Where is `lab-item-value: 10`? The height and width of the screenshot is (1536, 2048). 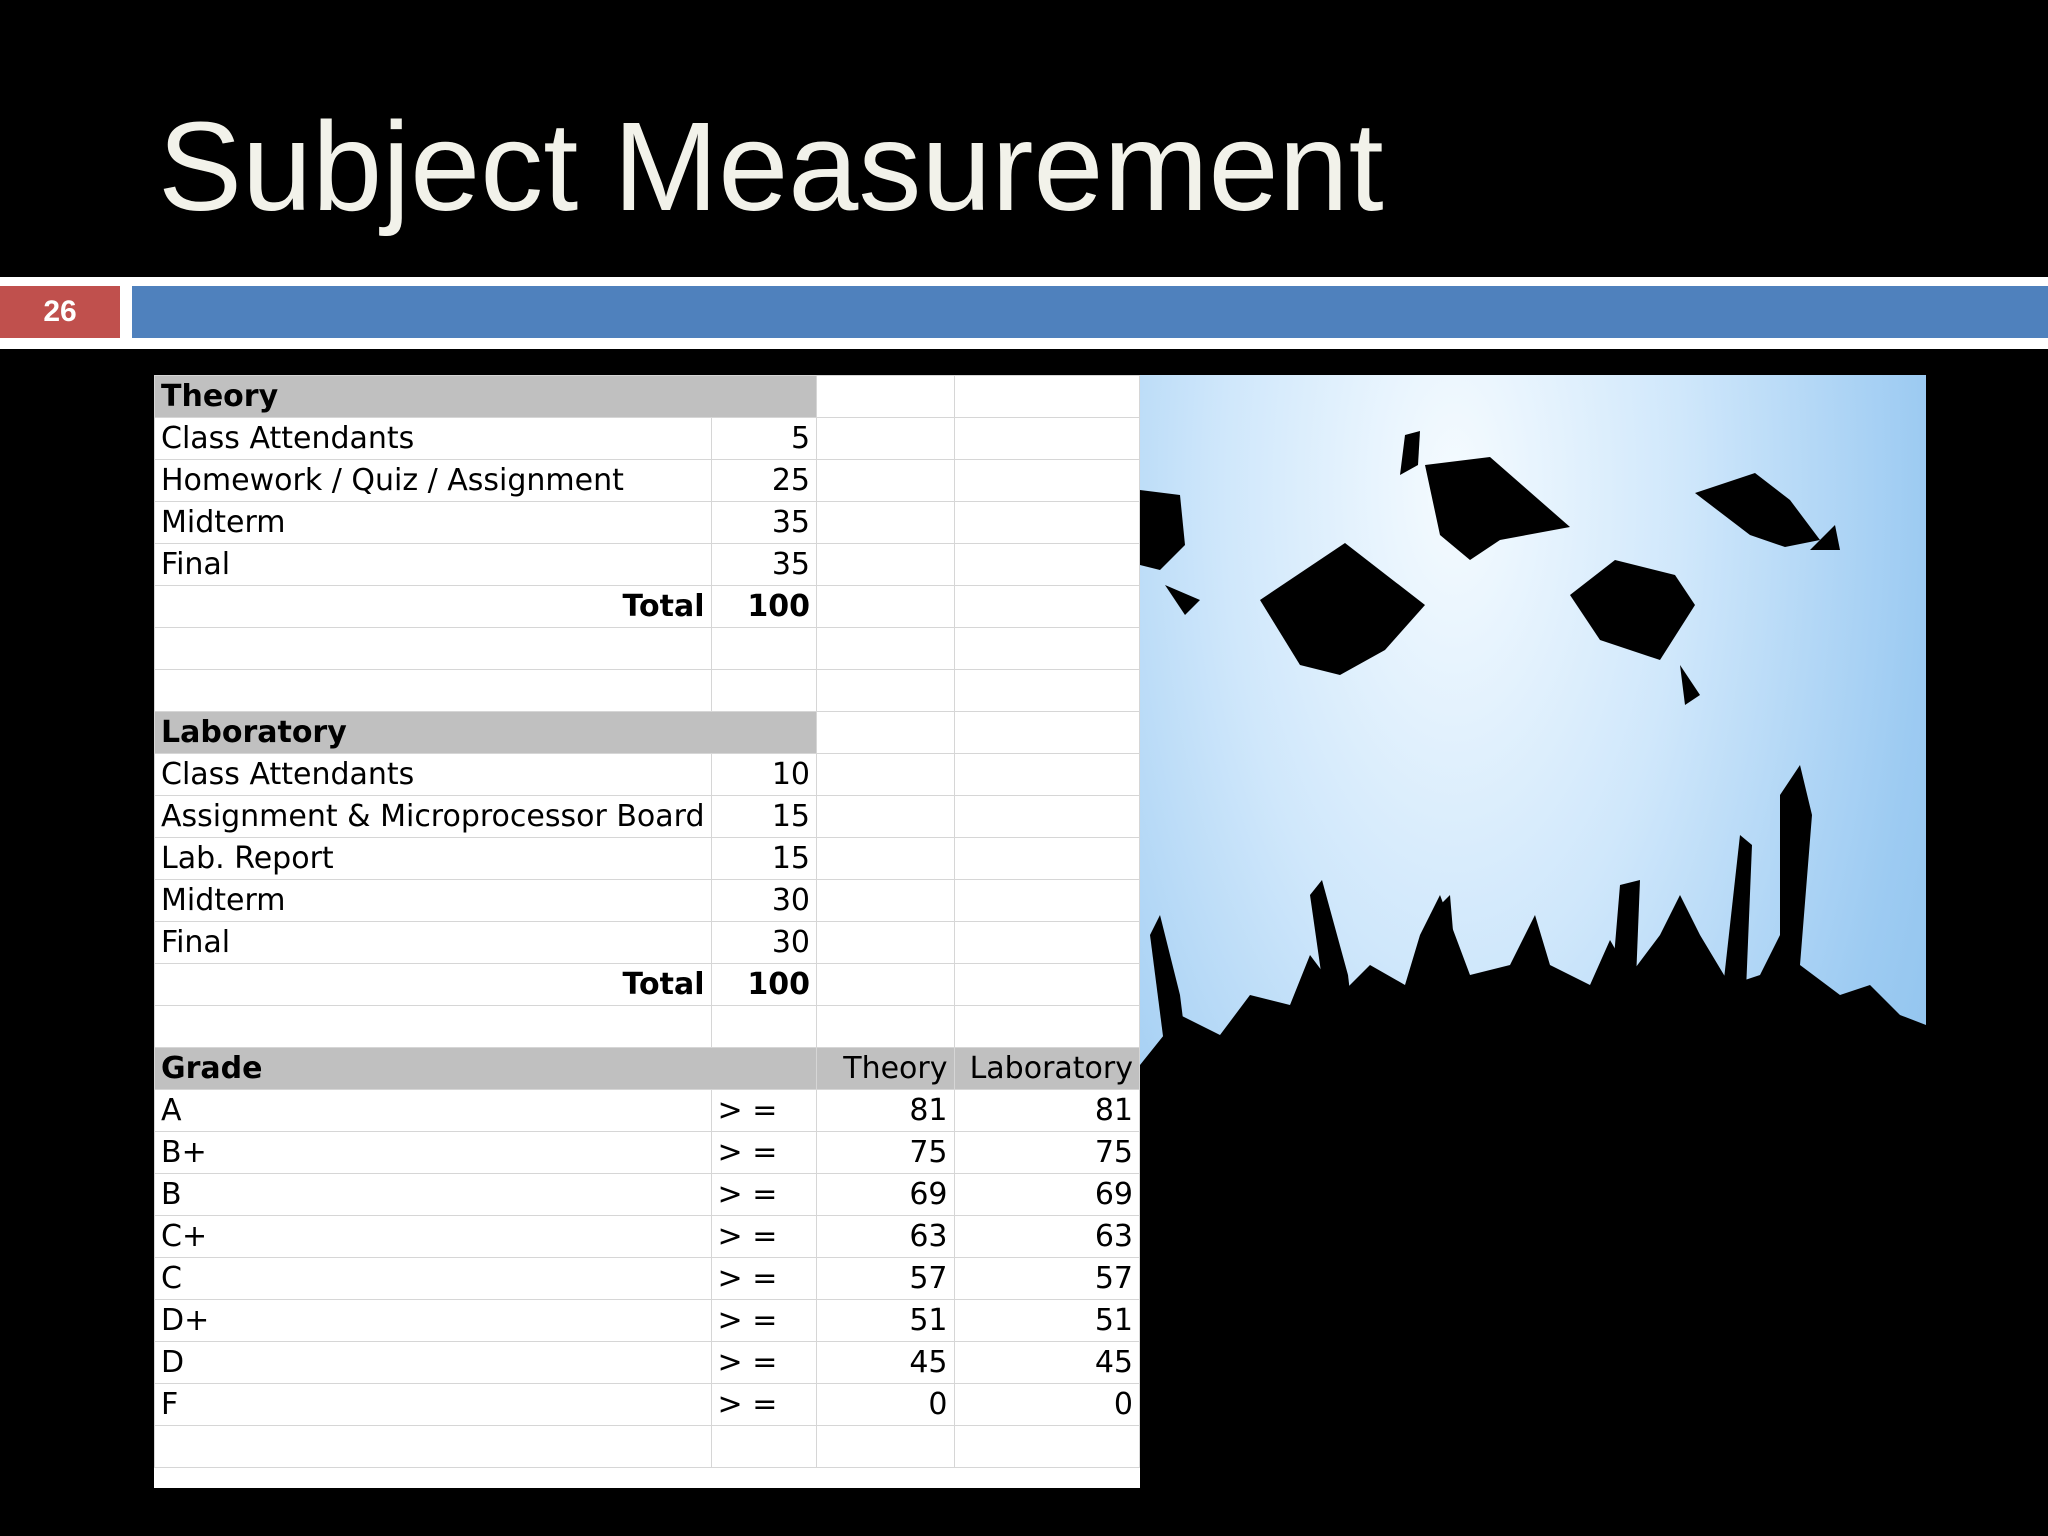
lab-item-value: 10 is located at coordinates (764, 774).